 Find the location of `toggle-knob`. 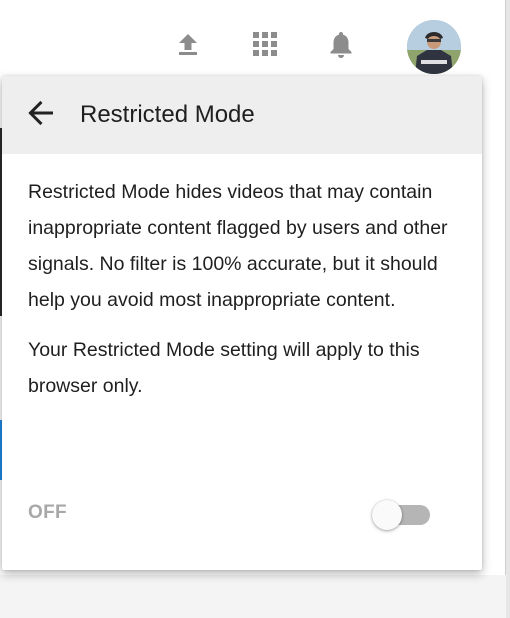

toggle-knob is located at coordinates (387, 515).